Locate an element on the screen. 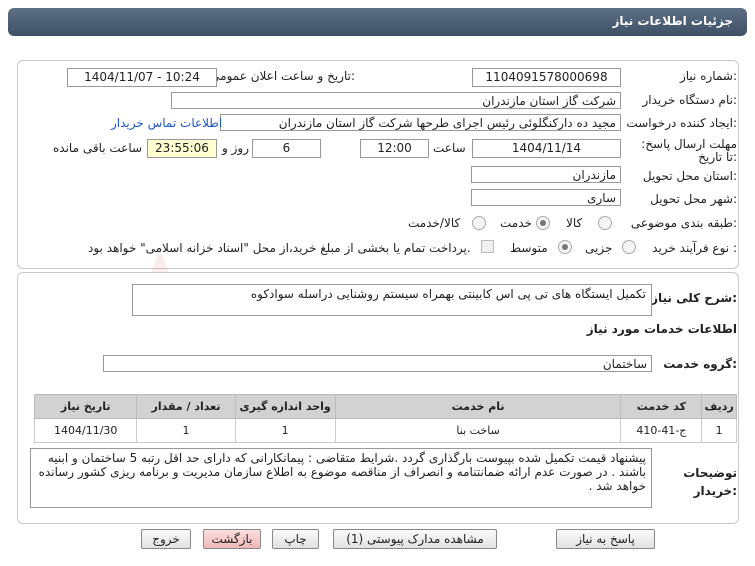 The height and width of the screenshot is (566, 755). cell-row-number: 1 is located at coordinates (719, 430).